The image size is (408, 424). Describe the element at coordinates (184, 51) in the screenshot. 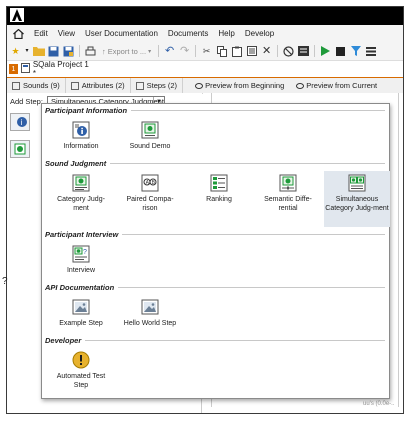

I see `redo-icon: ↷` at that location.